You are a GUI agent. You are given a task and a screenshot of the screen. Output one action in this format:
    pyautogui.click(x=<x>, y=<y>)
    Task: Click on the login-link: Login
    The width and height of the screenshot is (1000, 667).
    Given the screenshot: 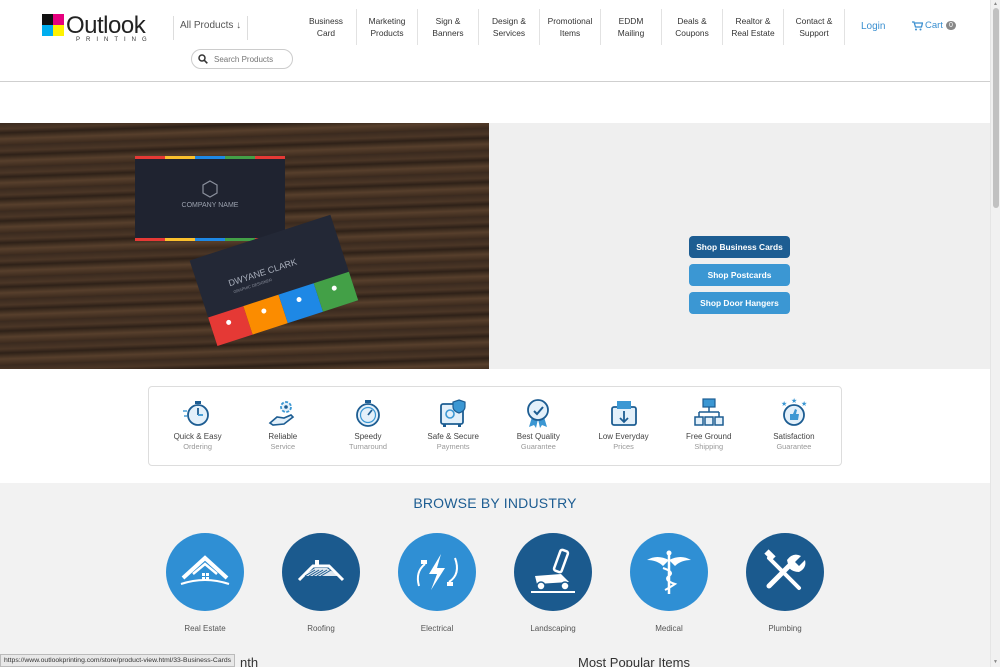 What is the action you would take?
    pyautogui.click(x=873, y=26)
    